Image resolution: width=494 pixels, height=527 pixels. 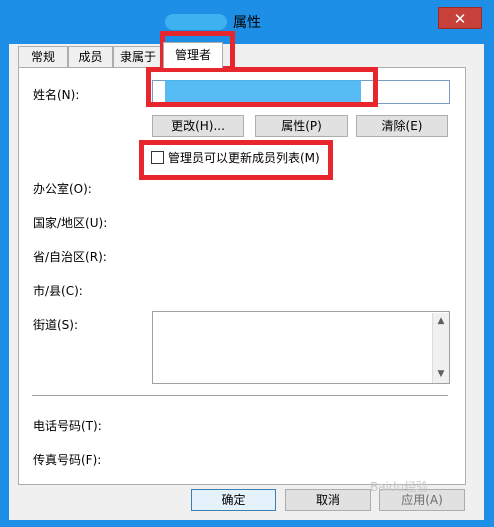 I want to click on close-button: ✕, so click(x=460, y=18).